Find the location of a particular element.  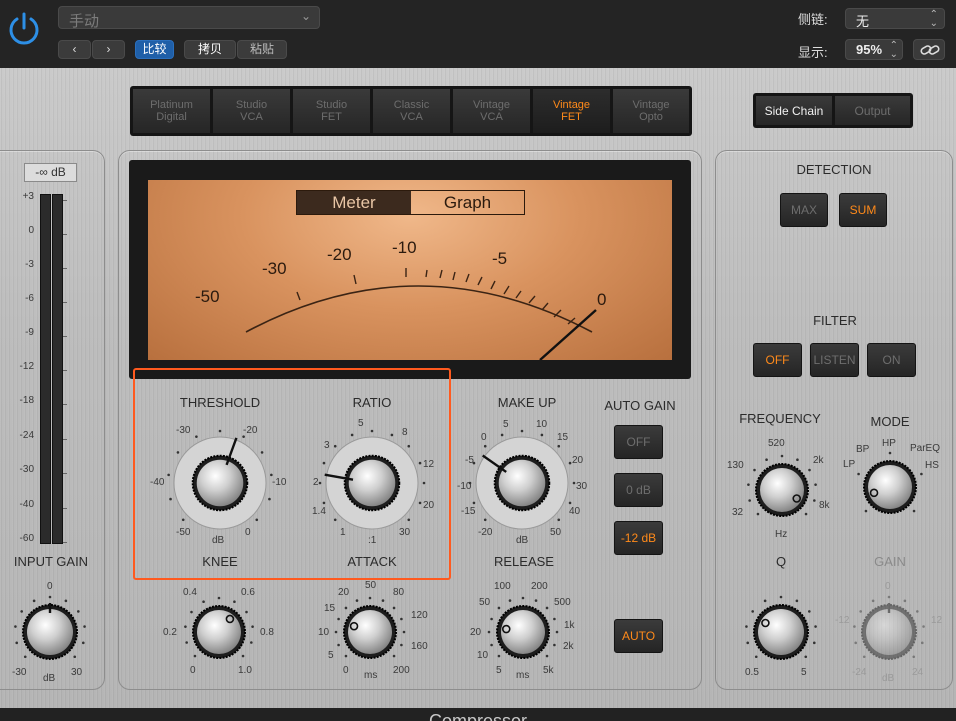

knee-knob is located at coordinates (219, 632).